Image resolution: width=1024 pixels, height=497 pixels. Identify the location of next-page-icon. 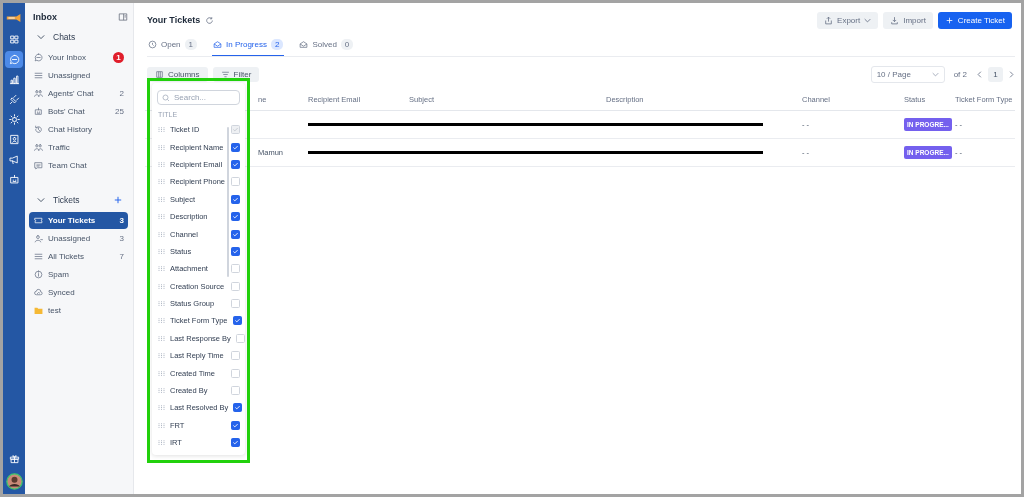
(1011, 74).